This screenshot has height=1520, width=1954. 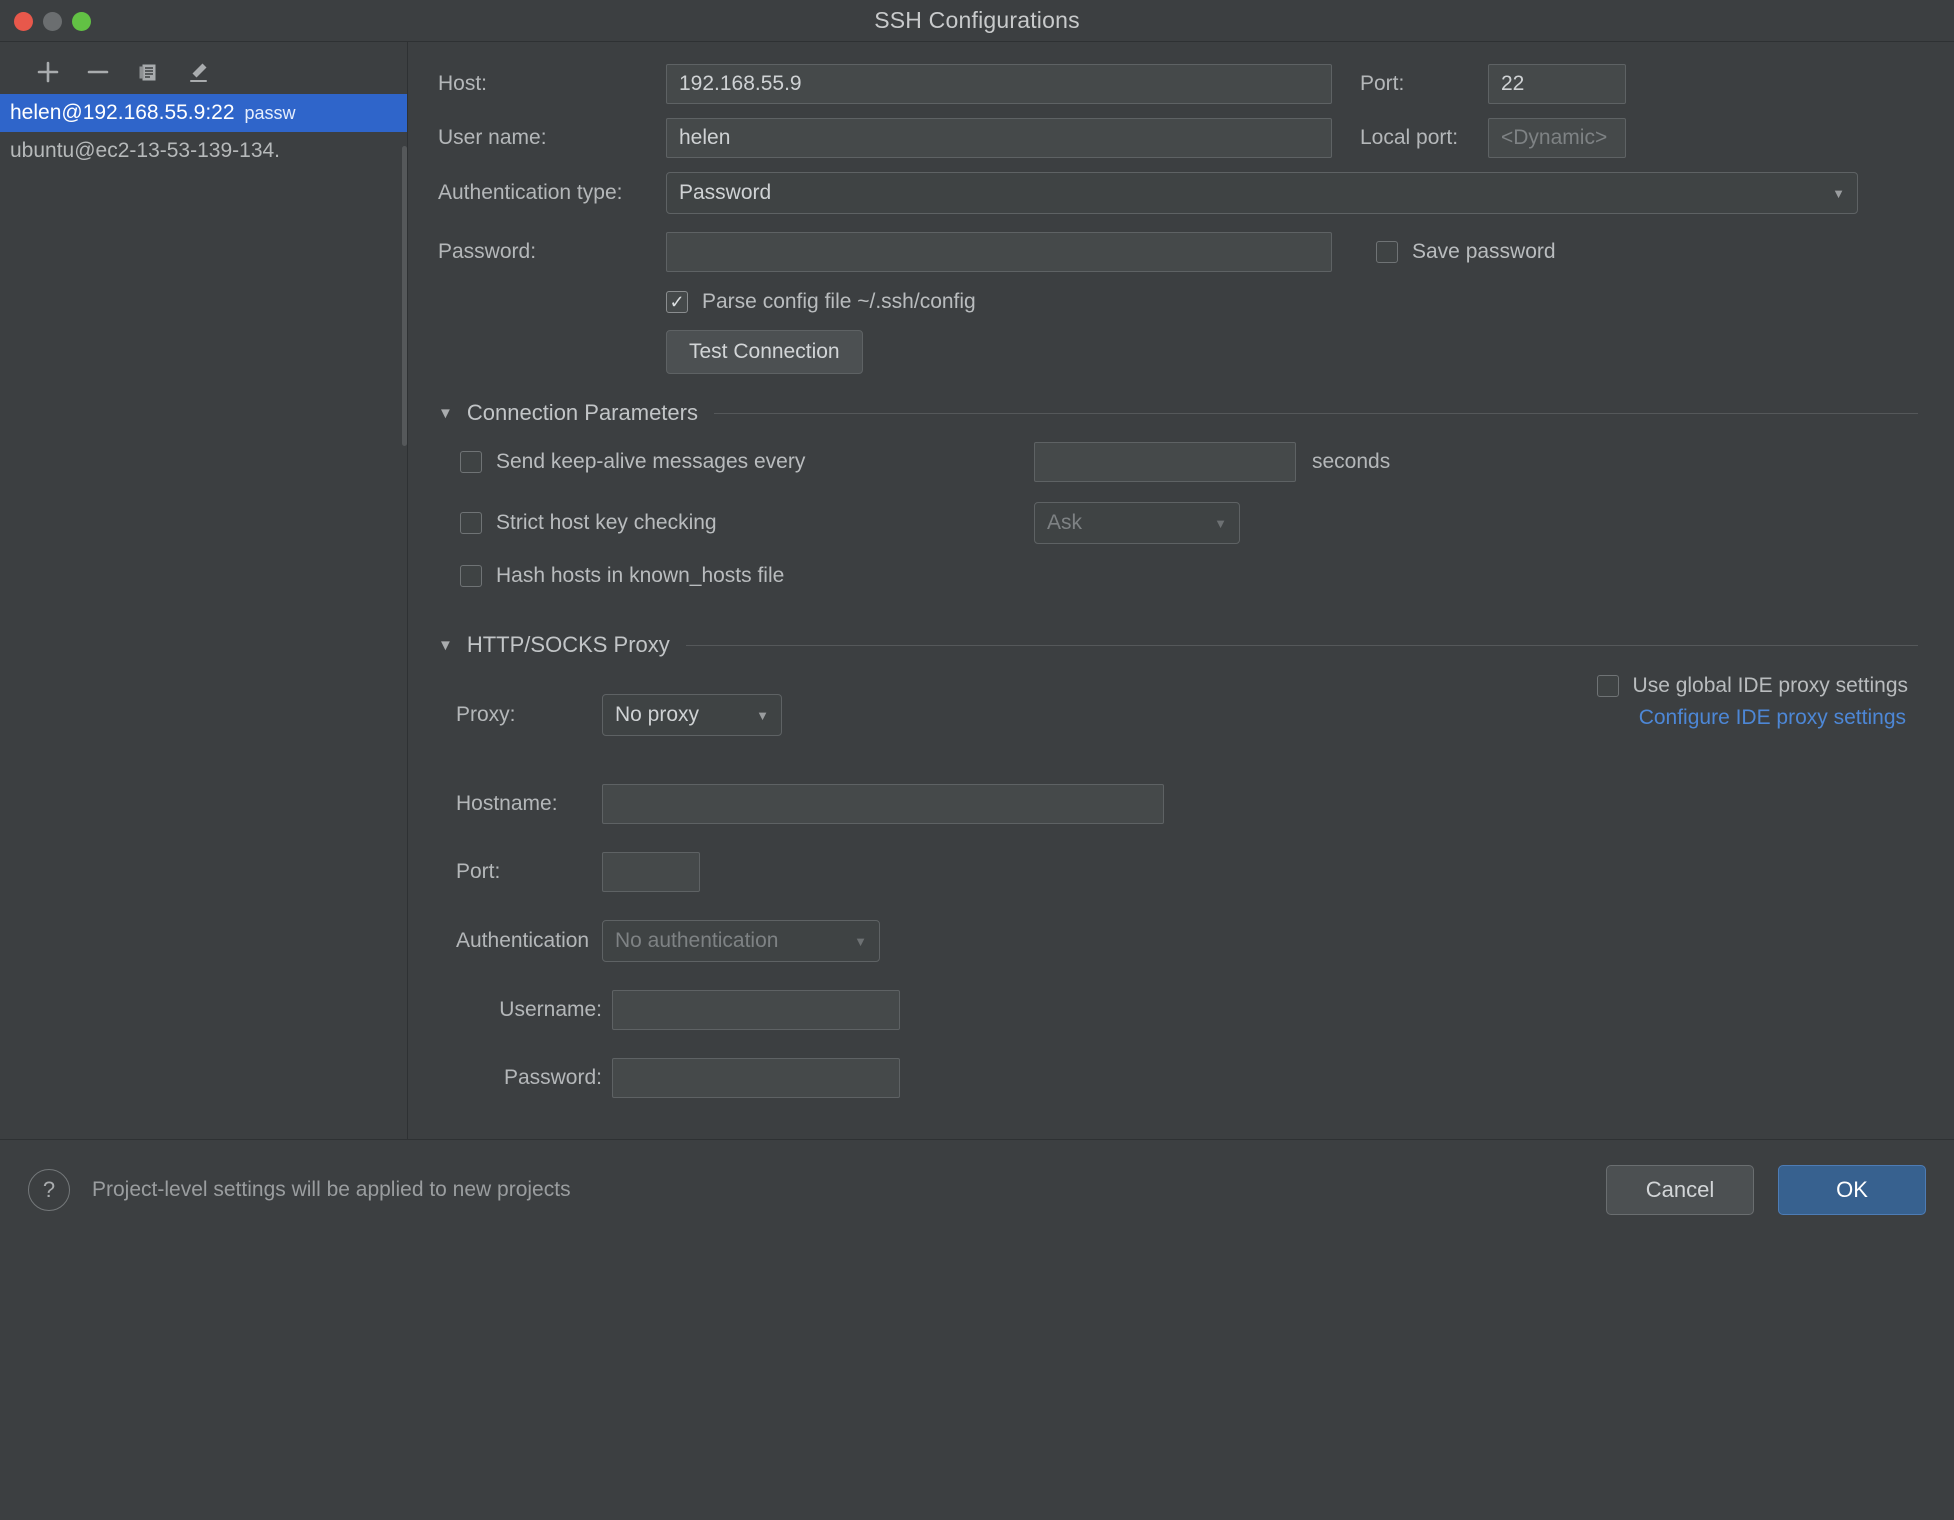 I want to click on proxy-hostname-row: Hostname:, so click(x=1174, y=804).